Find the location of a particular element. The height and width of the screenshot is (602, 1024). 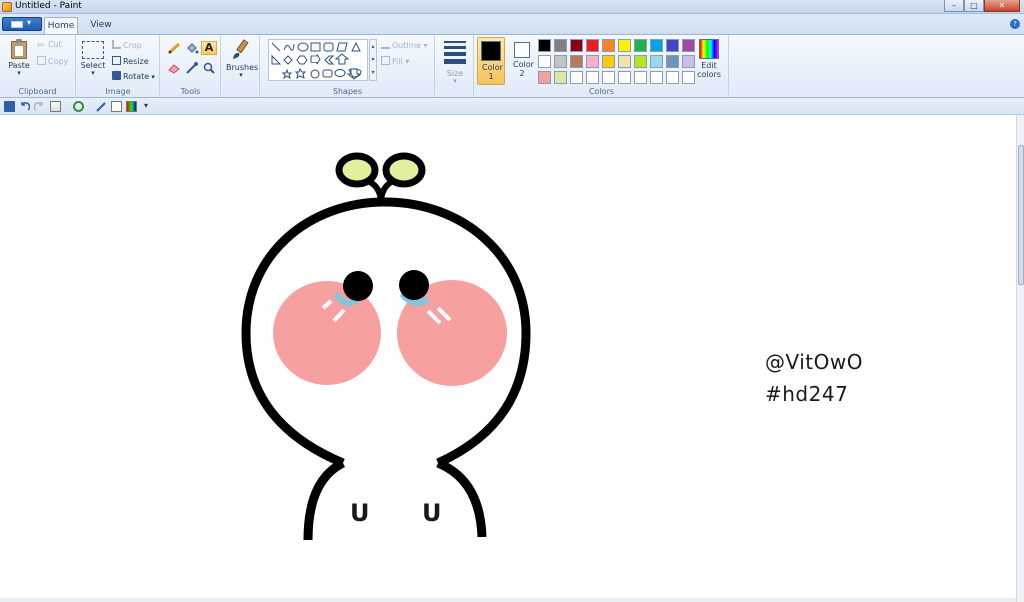

scissors-icon: ✂ is located at coordinates (41, 46).